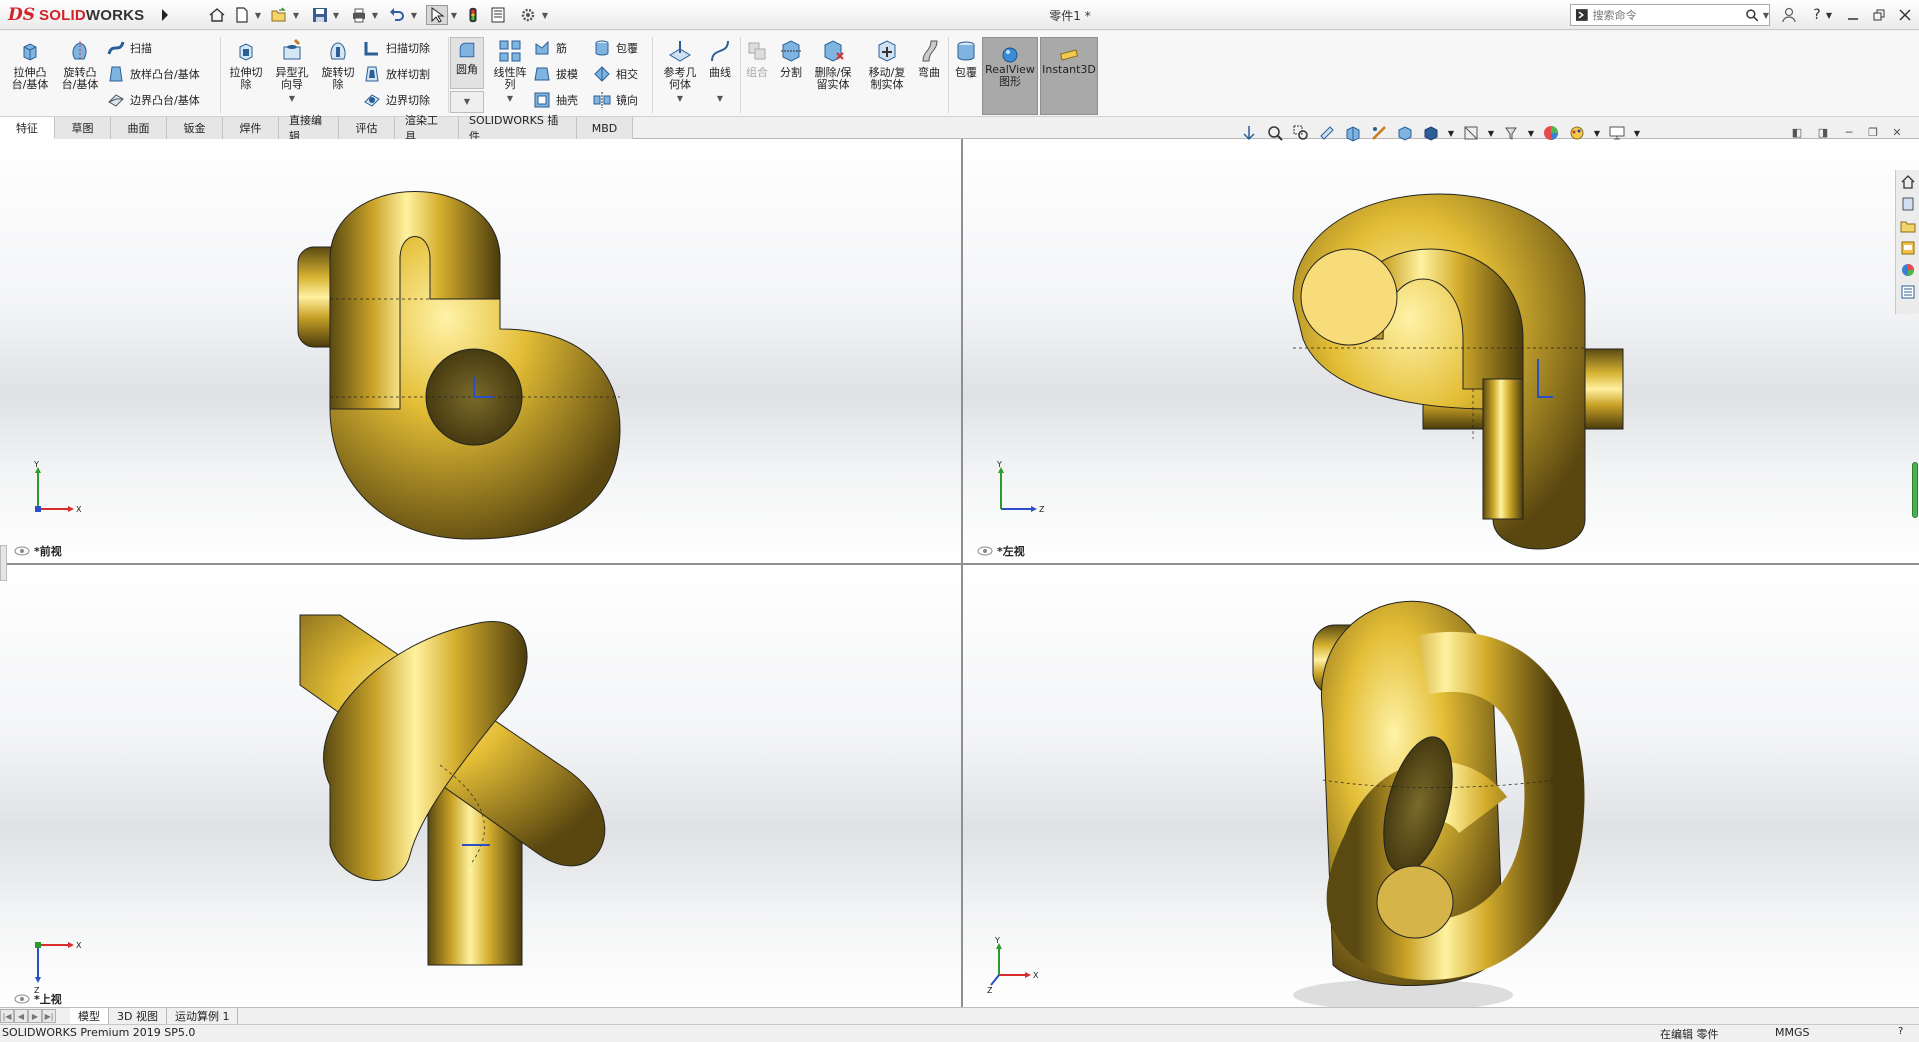 The image size is (1919, 1042). Describe the element at coordinates (246, 76) in the screenshot. I see `extrude-cut-button: 拉伸切 除` at that location.